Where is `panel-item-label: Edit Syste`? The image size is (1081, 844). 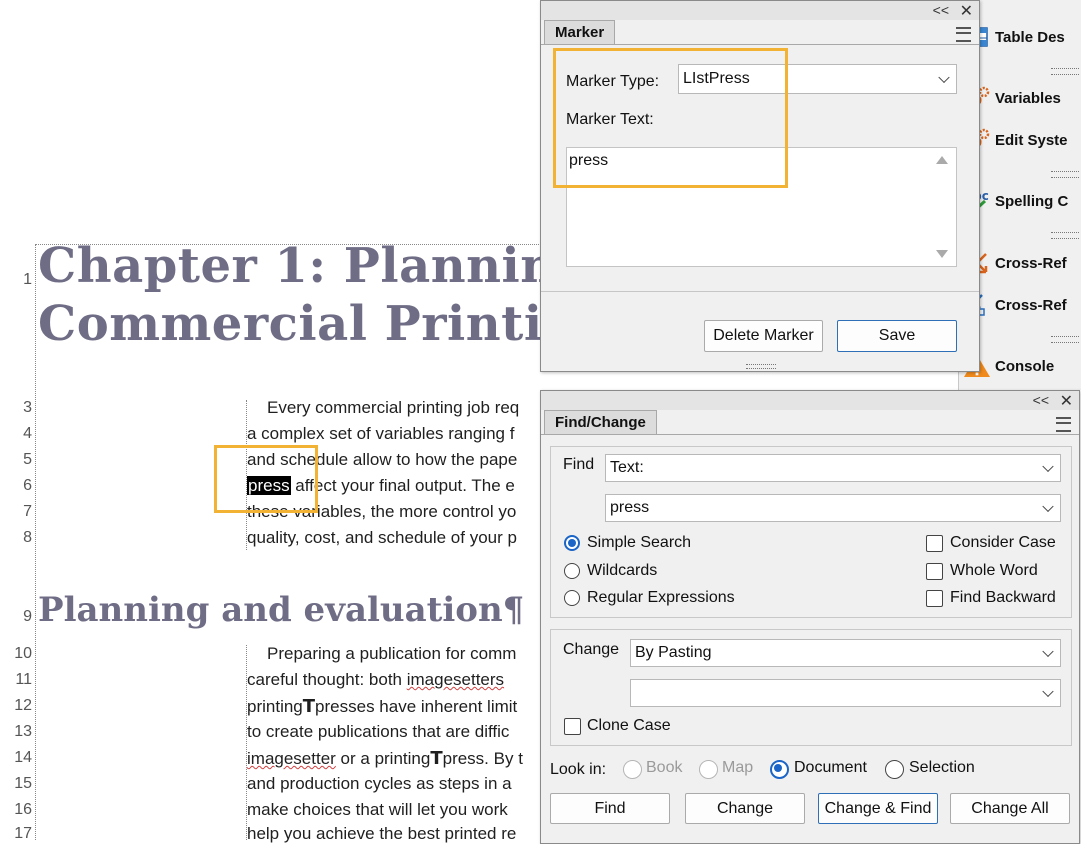 panel-item-label: Edit Syste is located at coordinates (1031, 140).